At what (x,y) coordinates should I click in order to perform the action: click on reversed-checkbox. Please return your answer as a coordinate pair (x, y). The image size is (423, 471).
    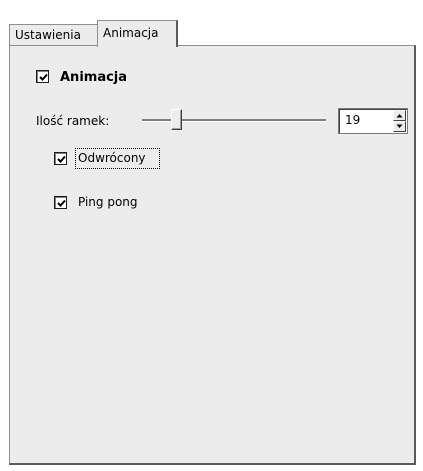
    Looking at the image, I should click on (60, 158).